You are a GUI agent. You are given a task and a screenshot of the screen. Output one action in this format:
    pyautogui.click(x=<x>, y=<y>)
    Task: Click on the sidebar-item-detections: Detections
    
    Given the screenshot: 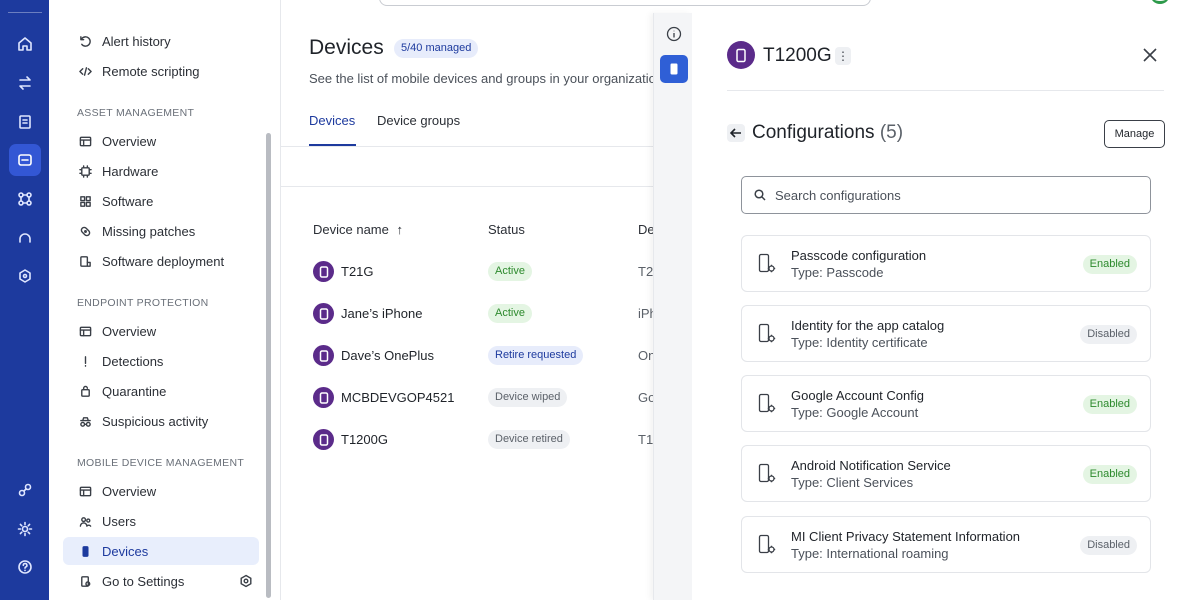 What is the action you would take?
    pyautogui.click(x=161, y=361)
    